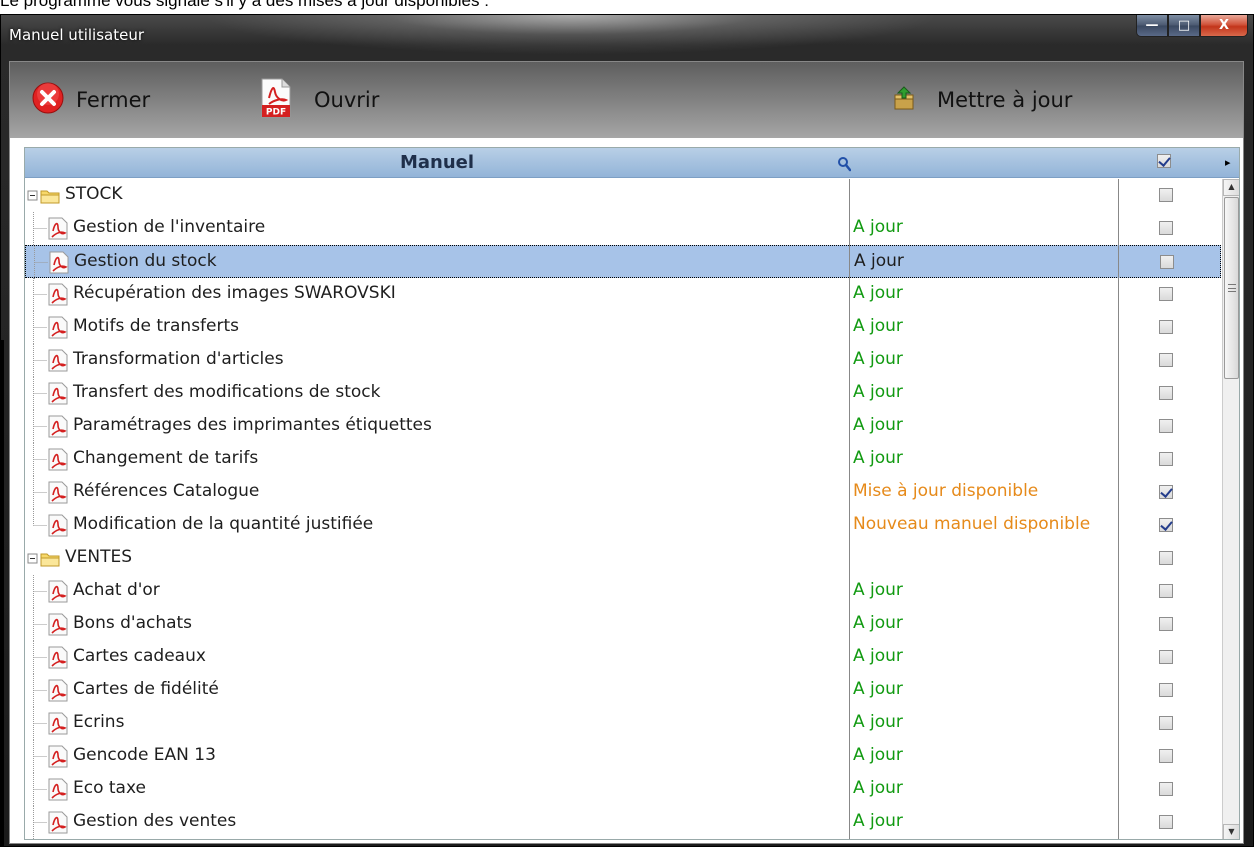 The image size is (1254, 847). I want to click on tree-folder-row: VENTES, so click(623, 558).